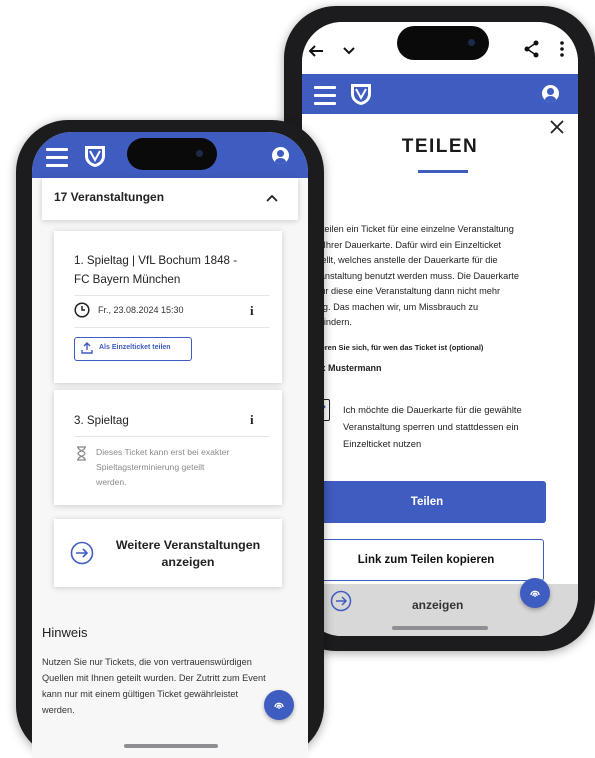 The height and width of the screenshot is (758, 595). I want to click on event-datetime: Fr., 23.08.2024 15:30, so click(141, 310).